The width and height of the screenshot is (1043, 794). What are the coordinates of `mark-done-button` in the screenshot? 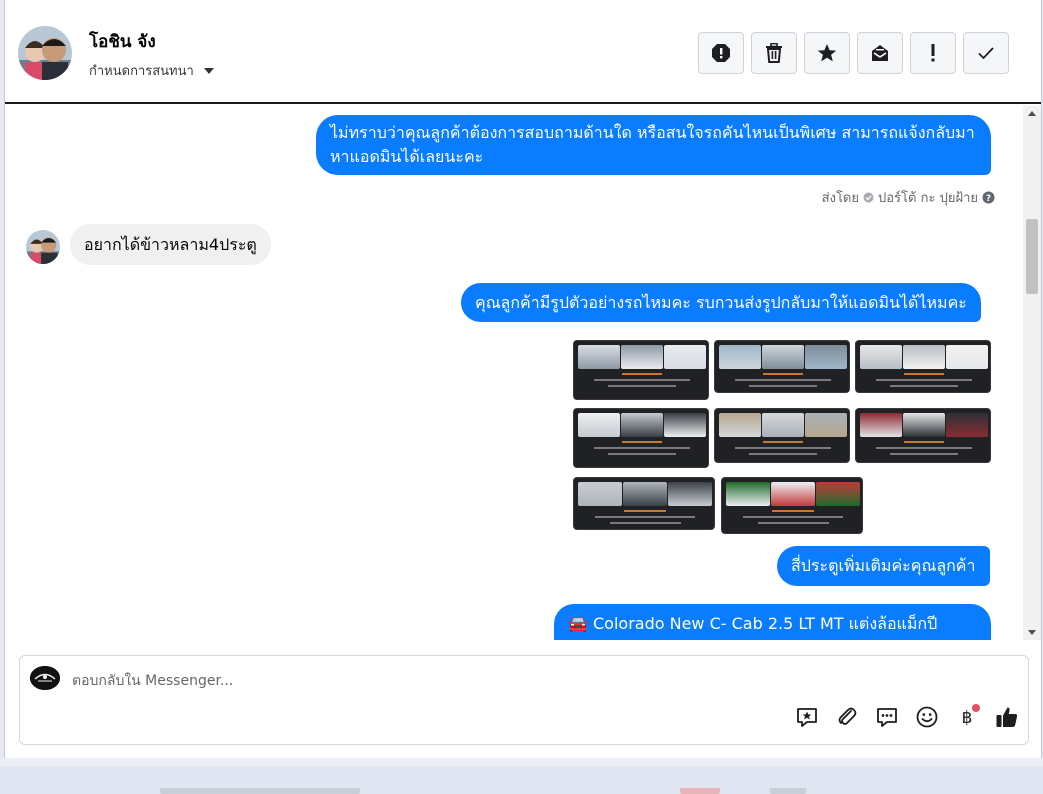 It's located at (986, 53).